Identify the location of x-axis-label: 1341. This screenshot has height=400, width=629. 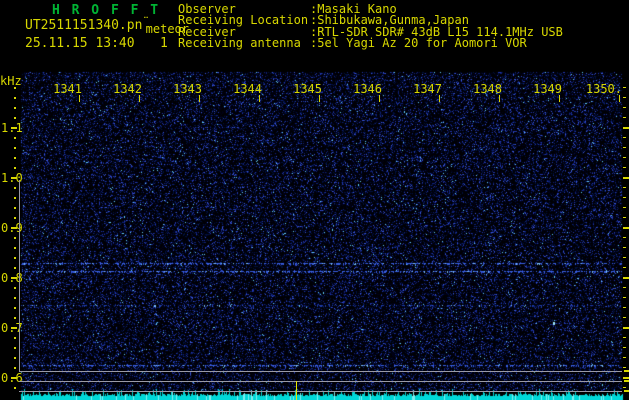
(67, 89).